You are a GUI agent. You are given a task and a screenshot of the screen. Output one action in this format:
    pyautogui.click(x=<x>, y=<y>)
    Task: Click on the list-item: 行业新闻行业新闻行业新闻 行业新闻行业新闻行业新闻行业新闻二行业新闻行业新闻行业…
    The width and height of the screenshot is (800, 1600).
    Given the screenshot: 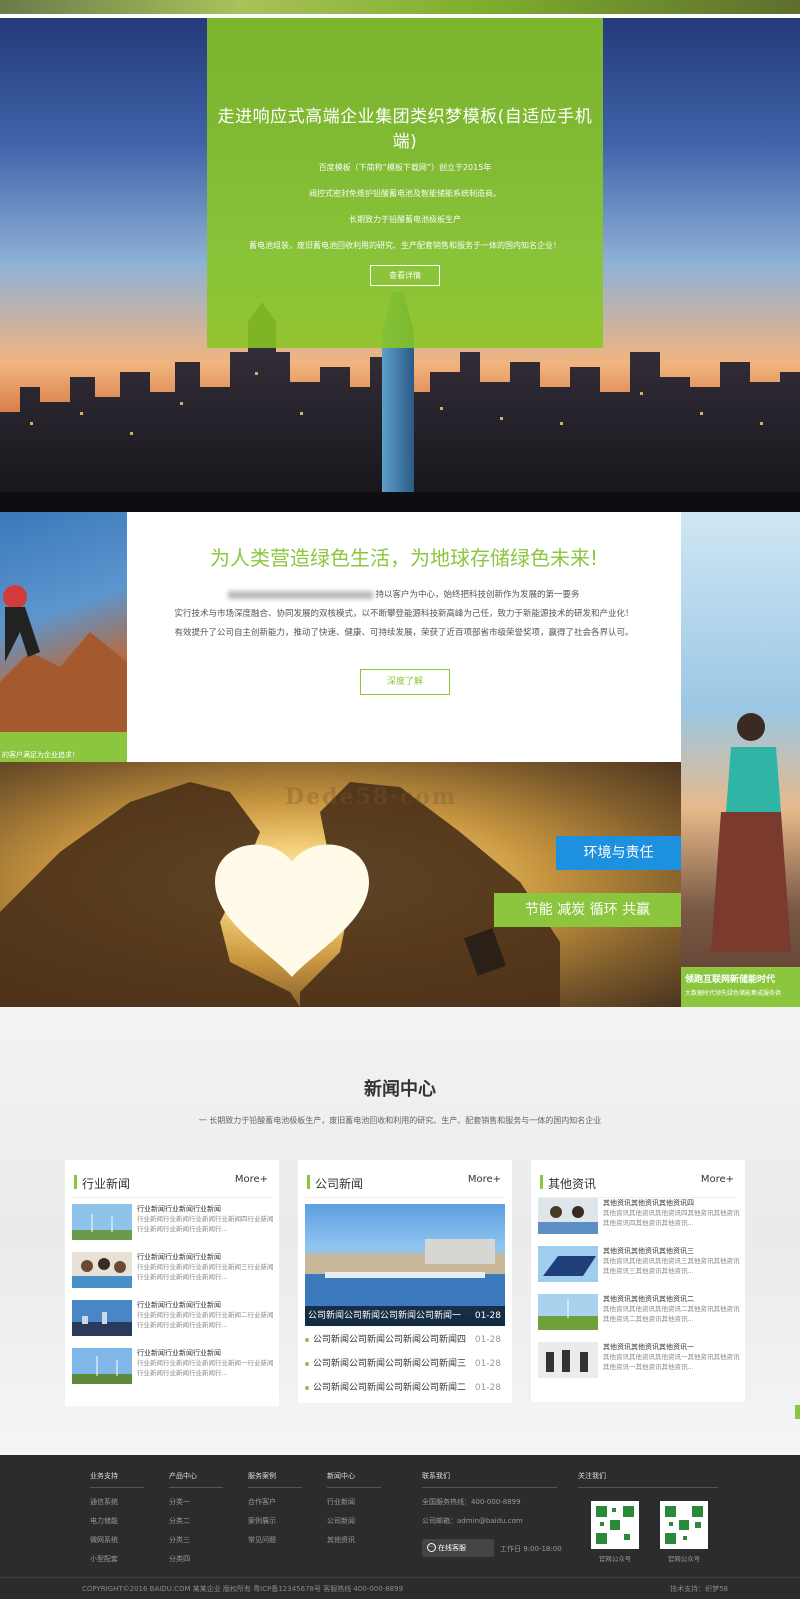 What is the action you would take?
    pyautogui.click(x=173, y=1320)
    